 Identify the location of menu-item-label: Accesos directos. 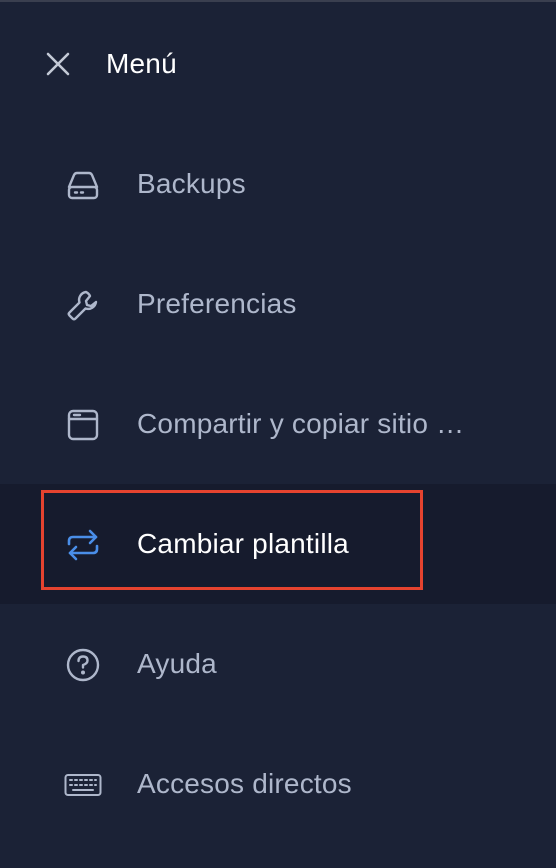
(244, 783).